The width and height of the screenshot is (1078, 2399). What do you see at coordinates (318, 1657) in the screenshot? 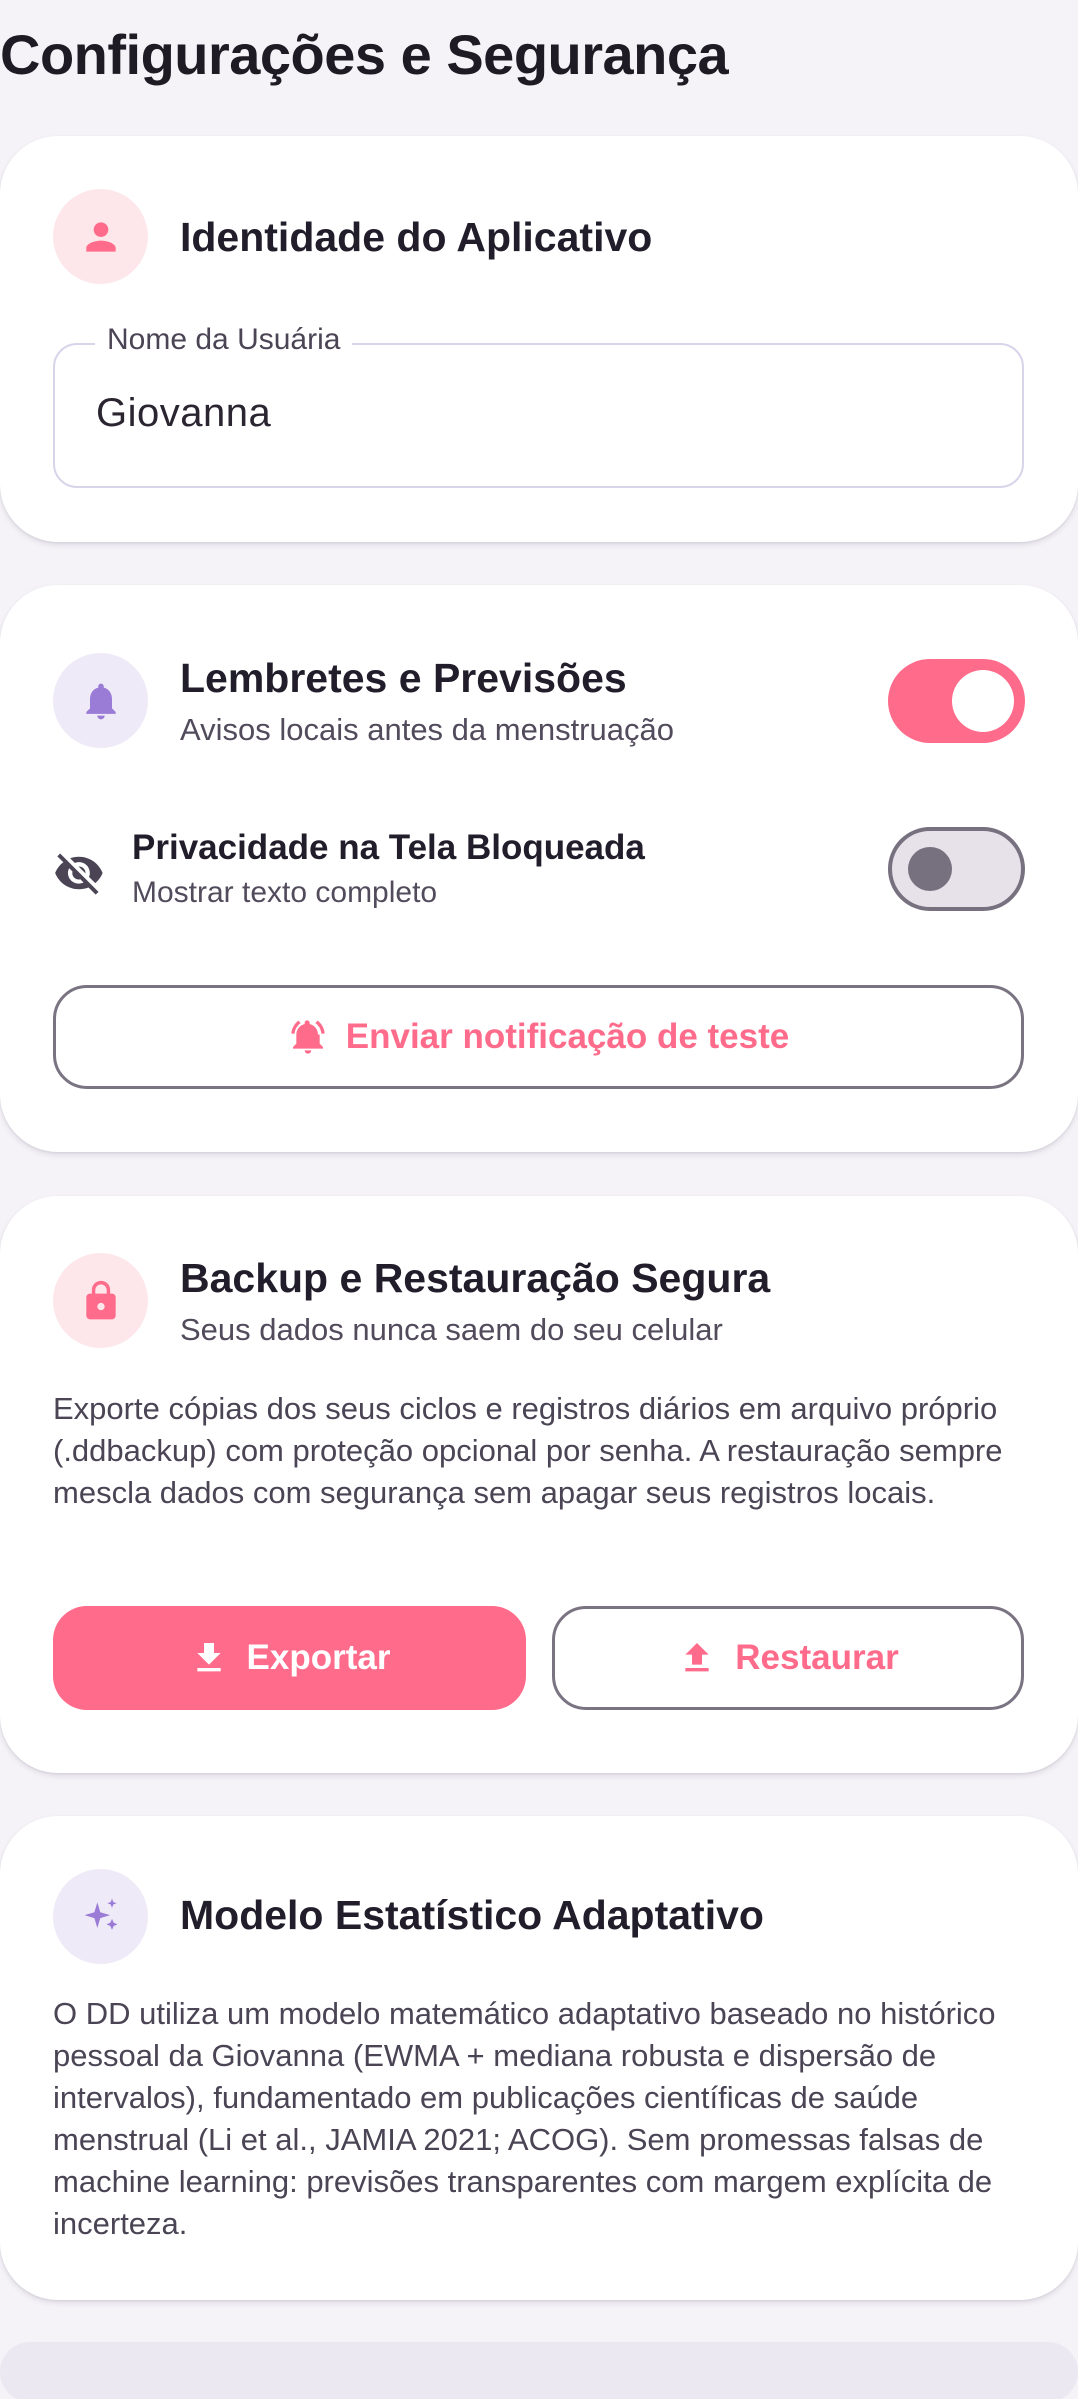
I see `export-label: Exportar` at bounding box center [318, 1657].